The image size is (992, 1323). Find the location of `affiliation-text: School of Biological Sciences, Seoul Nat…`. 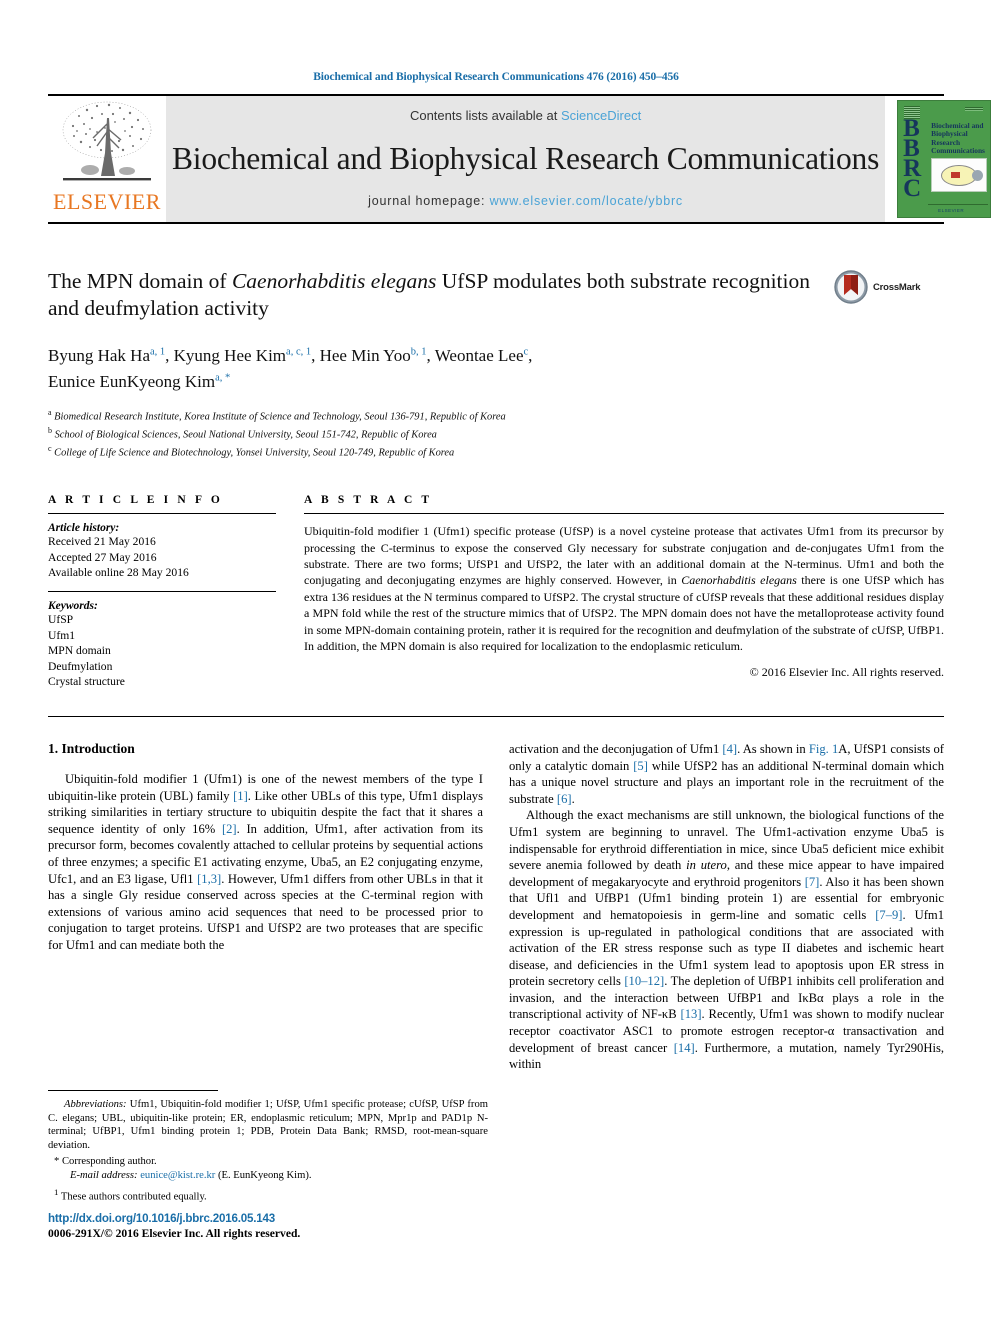

affiliation-text: School of Biological Sciences, Seoul Nat… is located at coordinates (245, 435).